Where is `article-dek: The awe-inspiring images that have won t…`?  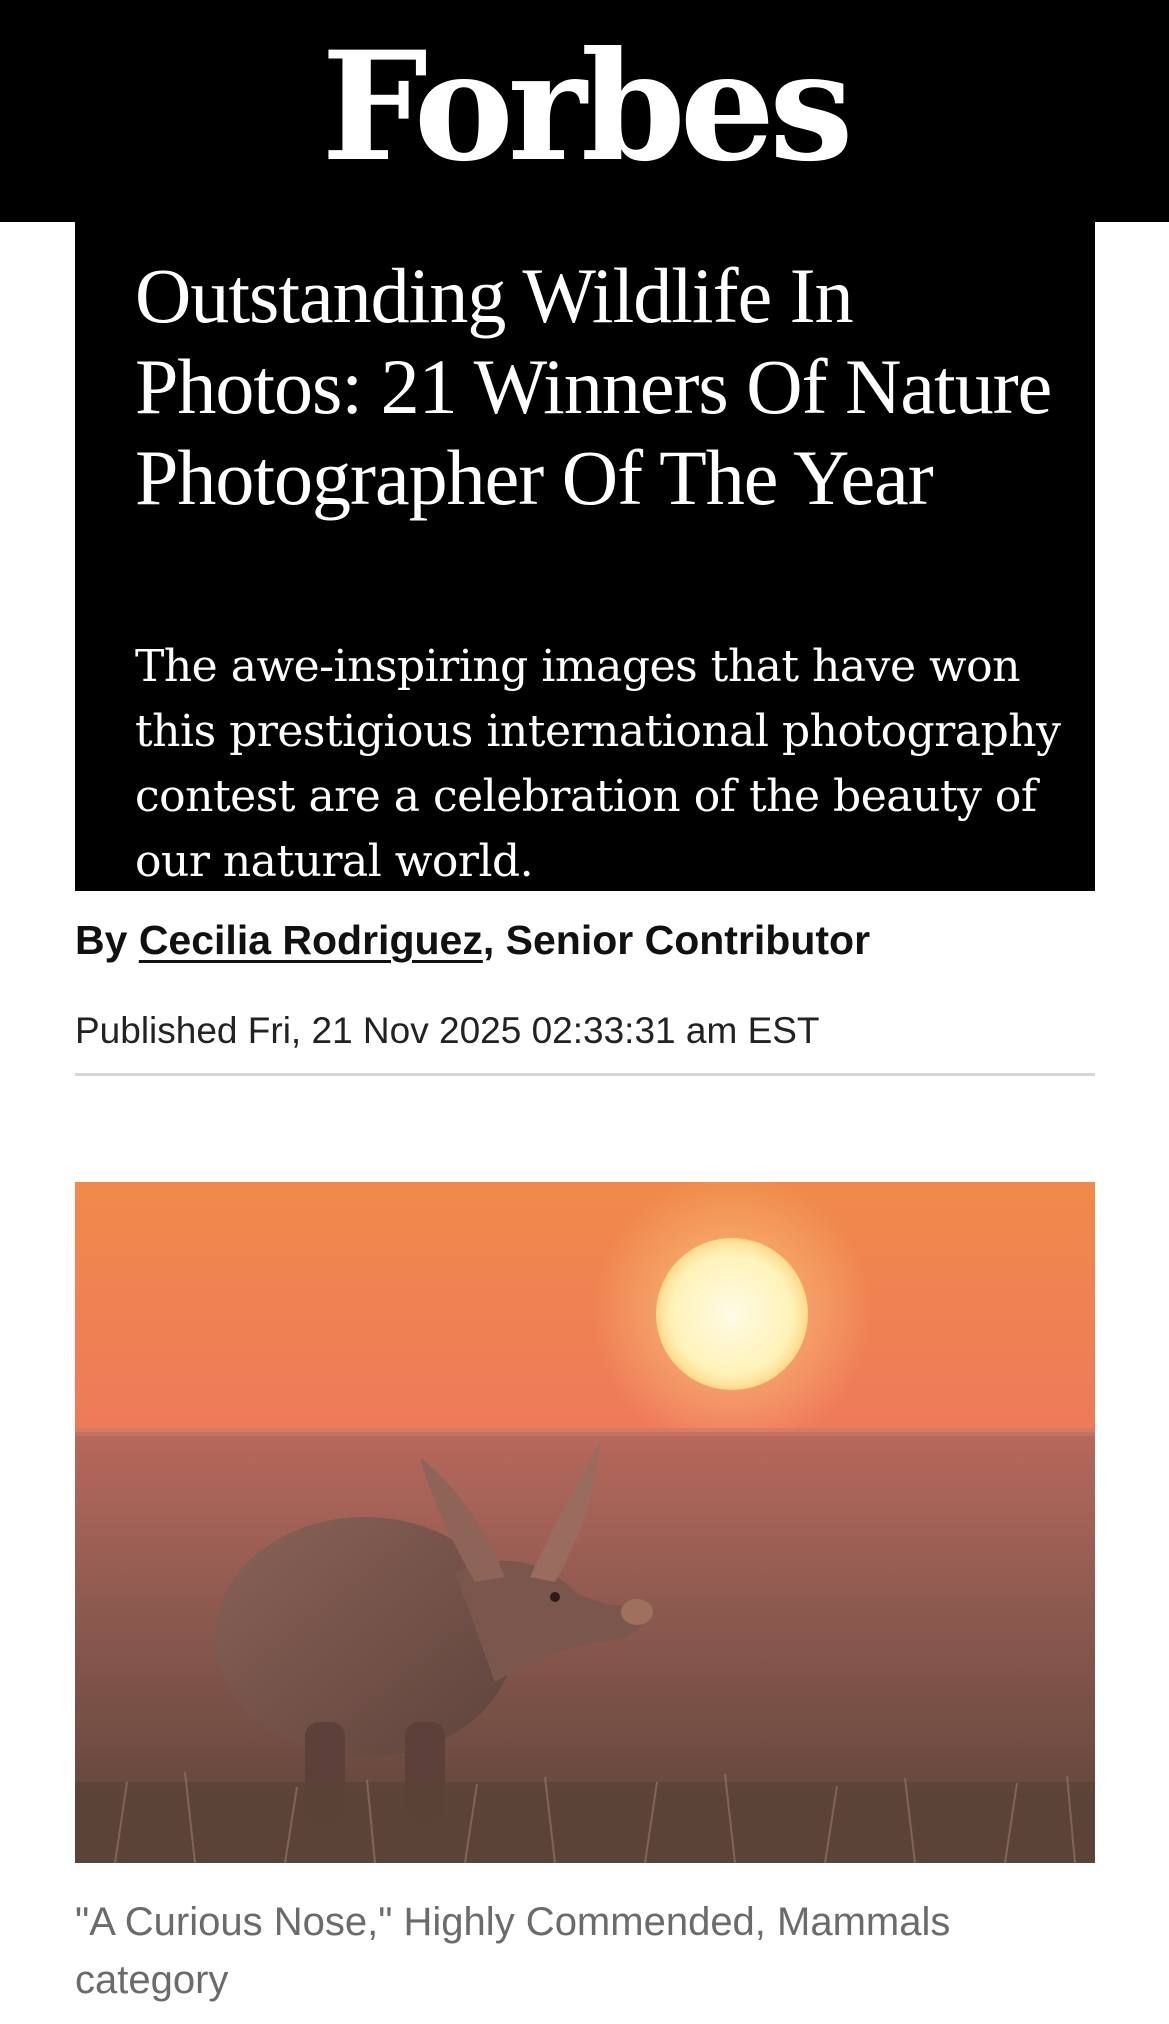
article-dek: The awe-inspiring images that have won t… is located at coordinates (598, 764).